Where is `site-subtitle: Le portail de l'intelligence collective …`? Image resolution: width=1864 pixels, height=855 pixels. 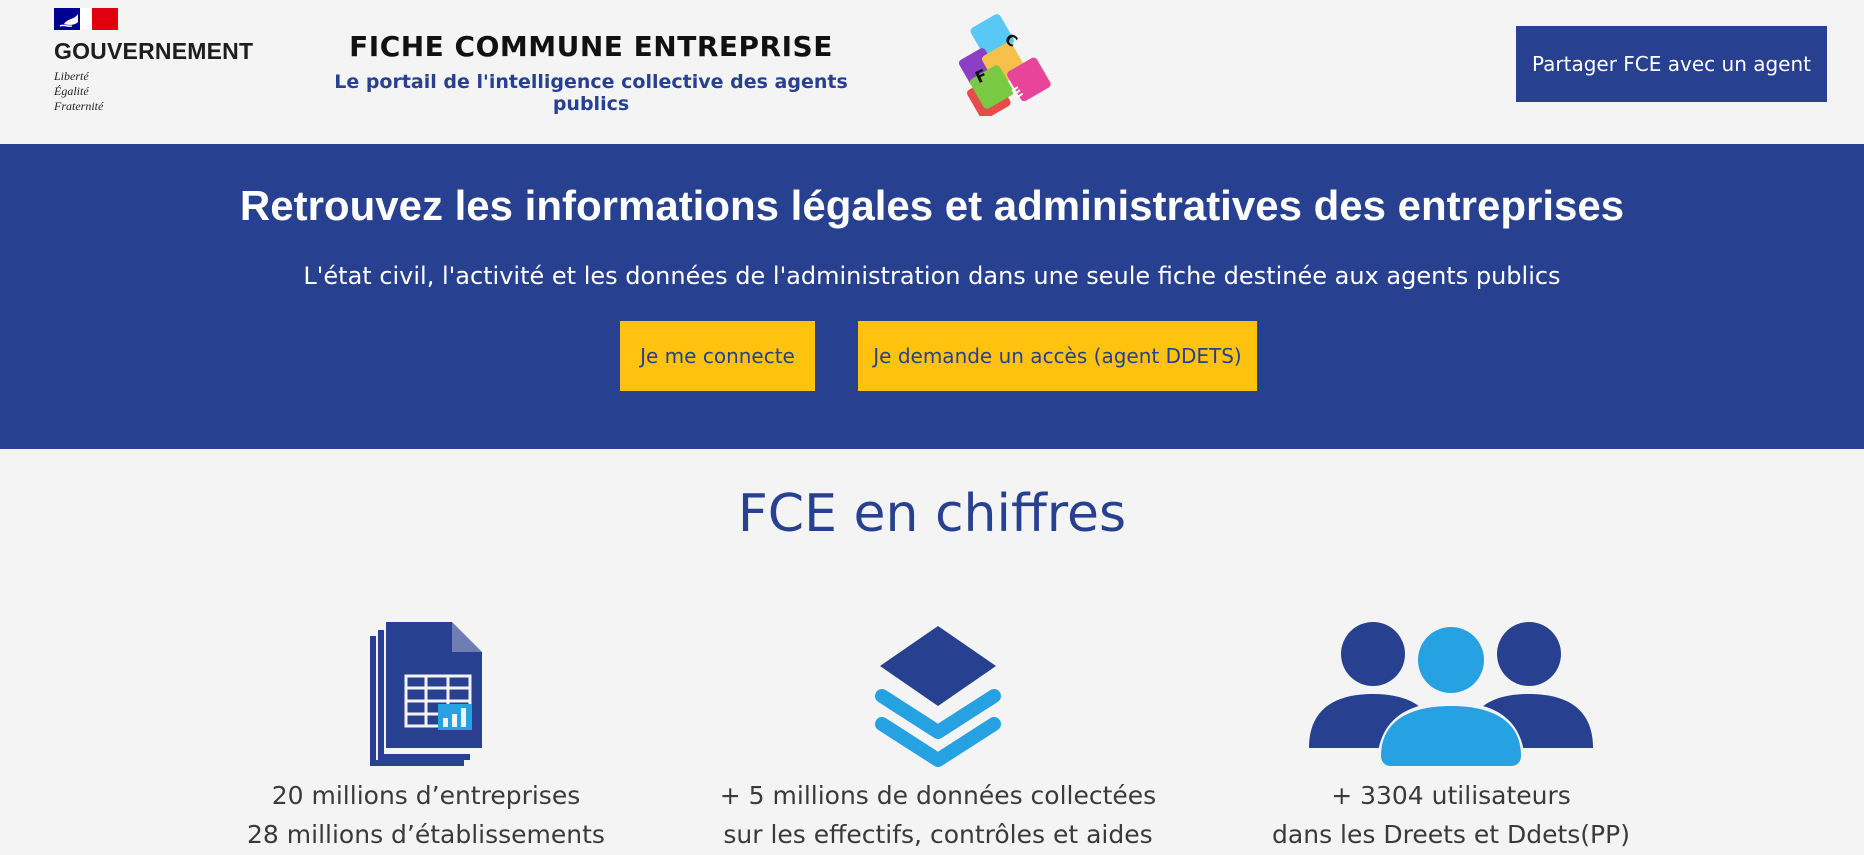
site-subtitle: Le portail de l'intelligence collective … is located at coordinates (591, 93).